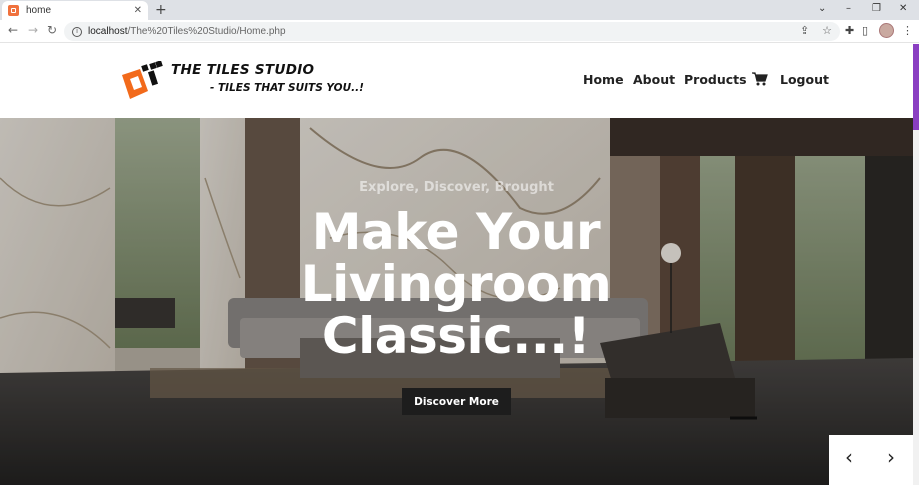 This screenshot has width=919, height=485. Describe the element at coordinates (243, 70) in the screenshot. I see `brand-name: THE TILES STUDIO` at that location.